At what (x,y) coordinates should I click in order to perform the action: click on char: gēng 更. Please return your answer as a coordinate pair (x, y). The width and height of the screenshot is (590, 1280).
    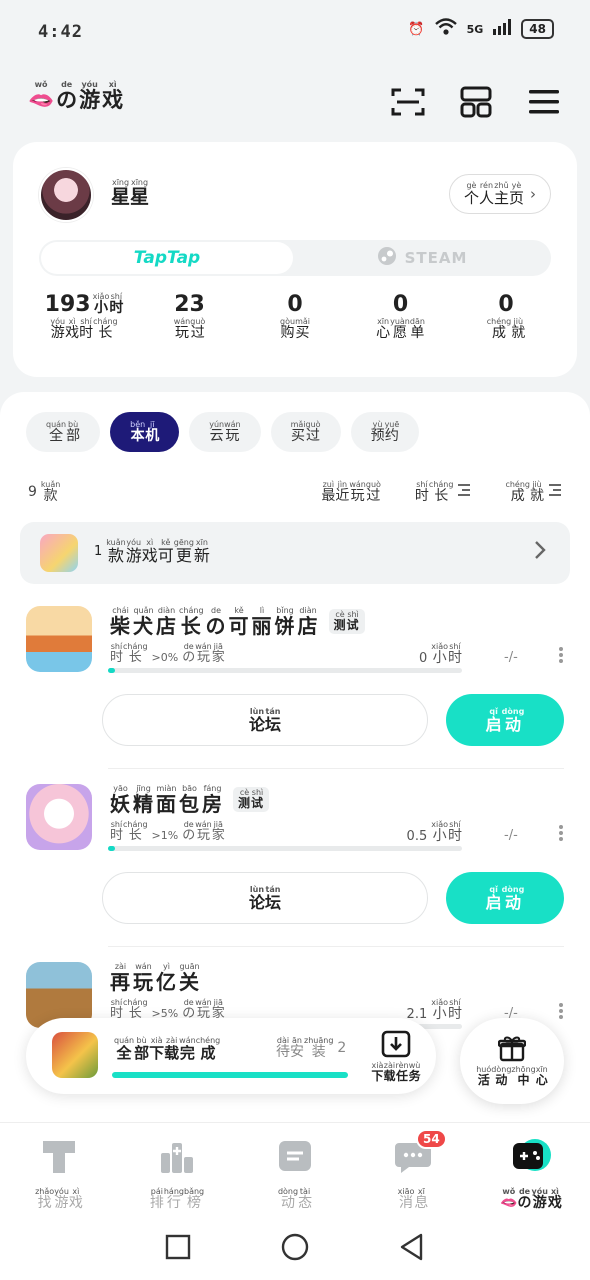
    Looking at the image, I should click on (184, 551).